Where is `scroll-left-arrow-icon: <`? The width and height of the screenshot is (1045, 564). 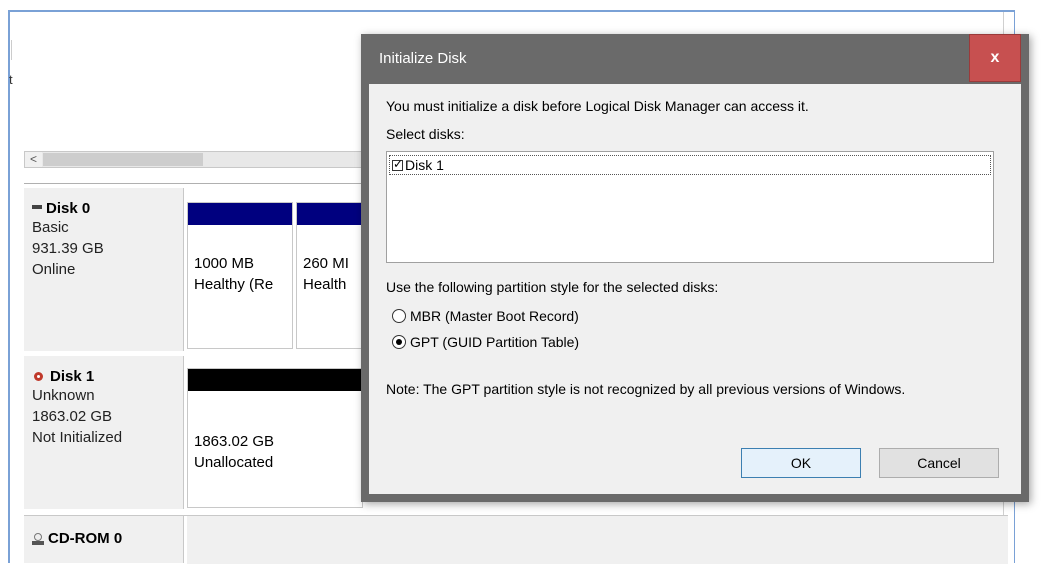 scroll-left-arrow-icon: < is located at coordinates (33, 159).